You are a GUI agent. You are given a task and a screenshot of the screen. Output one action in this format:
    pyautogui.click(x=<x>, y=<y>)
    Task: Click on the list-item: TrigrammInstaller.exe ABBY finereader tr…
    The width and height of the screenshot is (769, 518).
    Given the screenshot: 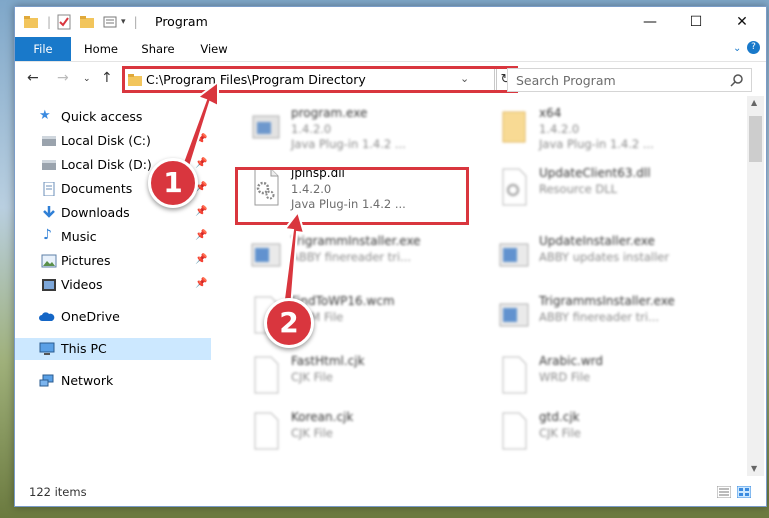 What is the action you would take?
    pyautogui.click(x=361, y=257)
    